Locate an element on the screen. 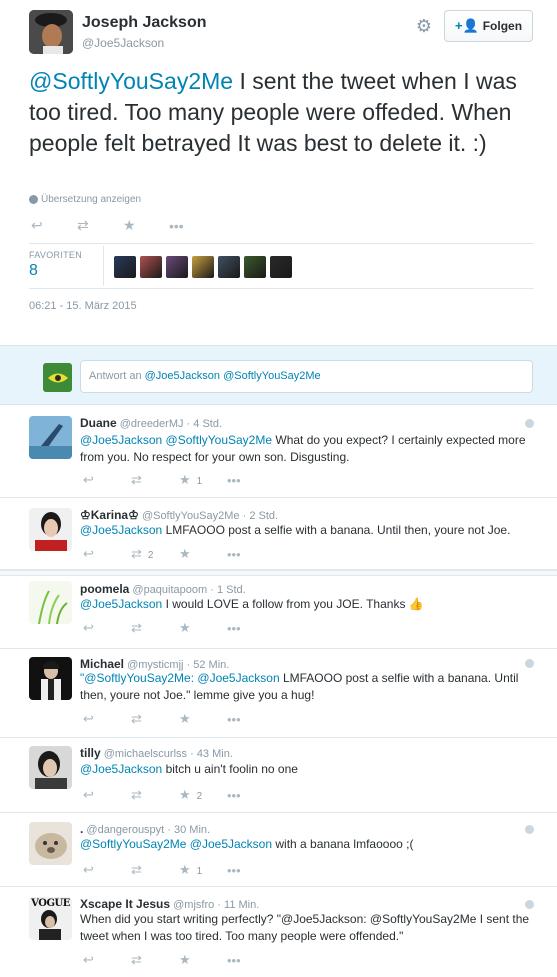 The width and height of the screenshot is (557, 977). follow-button: +👤 Folgen is located at coordinates (488, 26).